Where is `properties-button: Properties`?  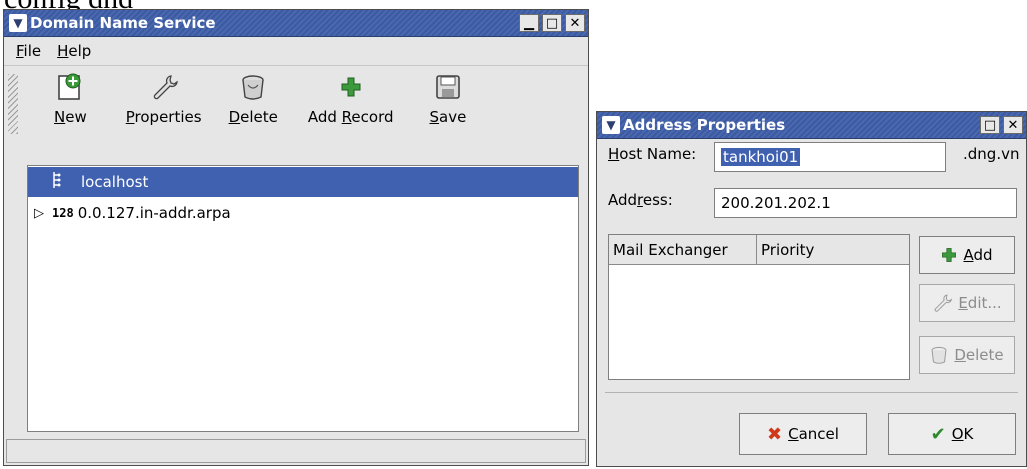 properties-button: Properties is located at coordinates (164, 97).